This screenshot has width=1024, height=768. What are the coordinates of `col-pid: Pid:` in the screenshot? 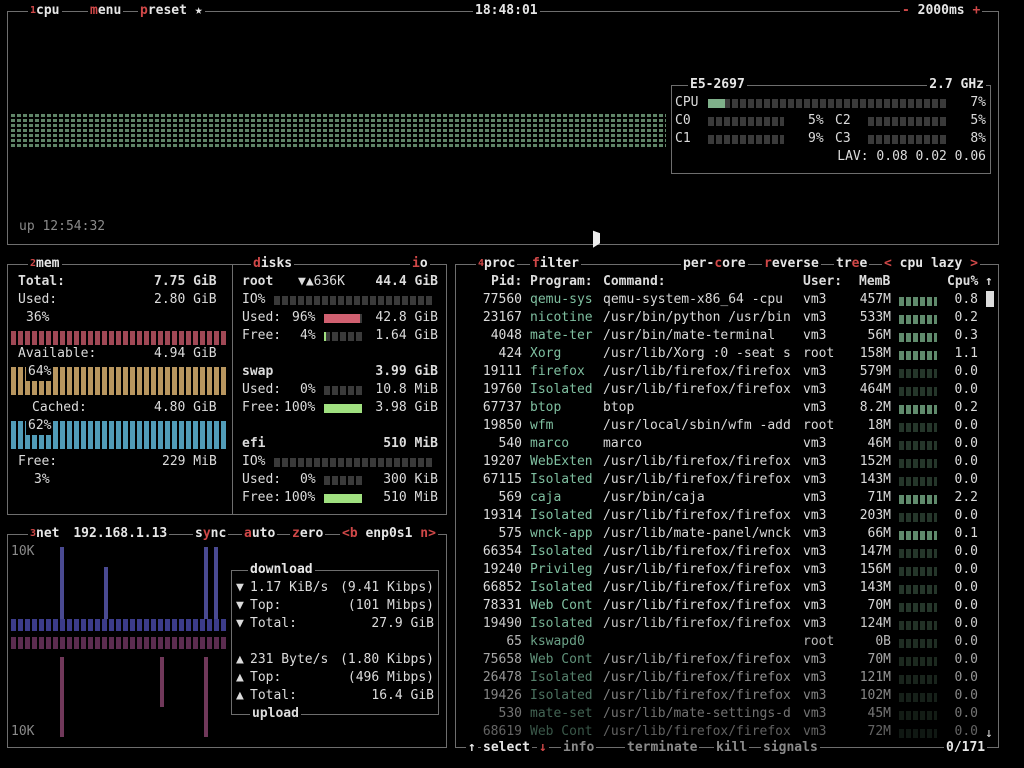 It's located at (506, 281).